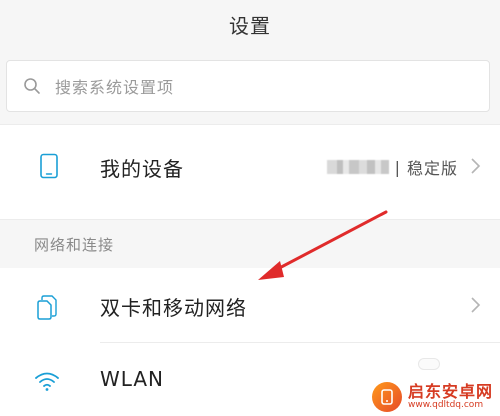 The image size is (500, 416). I want to click on dual-sim-icon, so click(47, 307).